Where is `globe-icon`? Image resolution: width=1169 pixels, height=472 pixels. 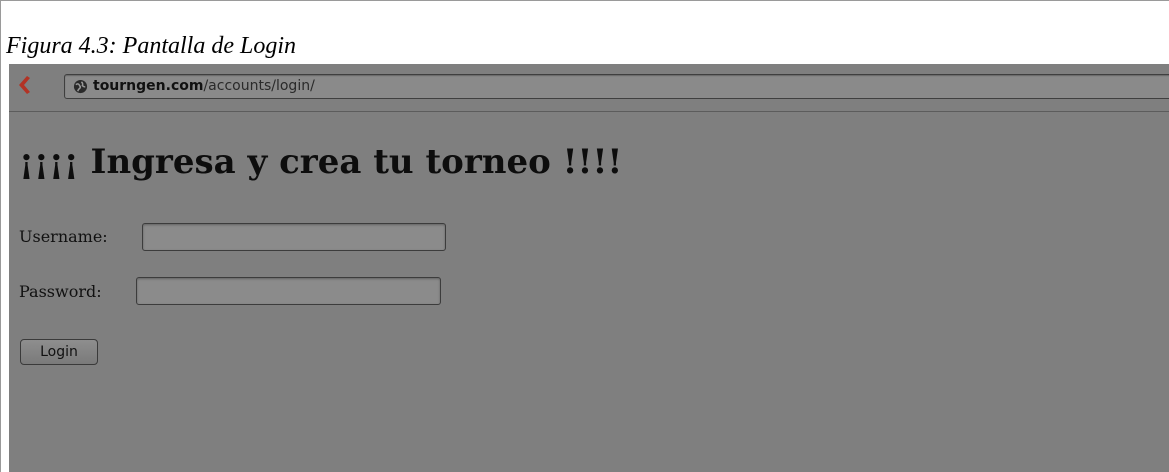
globe-icon is located at coordinates (80, 86).